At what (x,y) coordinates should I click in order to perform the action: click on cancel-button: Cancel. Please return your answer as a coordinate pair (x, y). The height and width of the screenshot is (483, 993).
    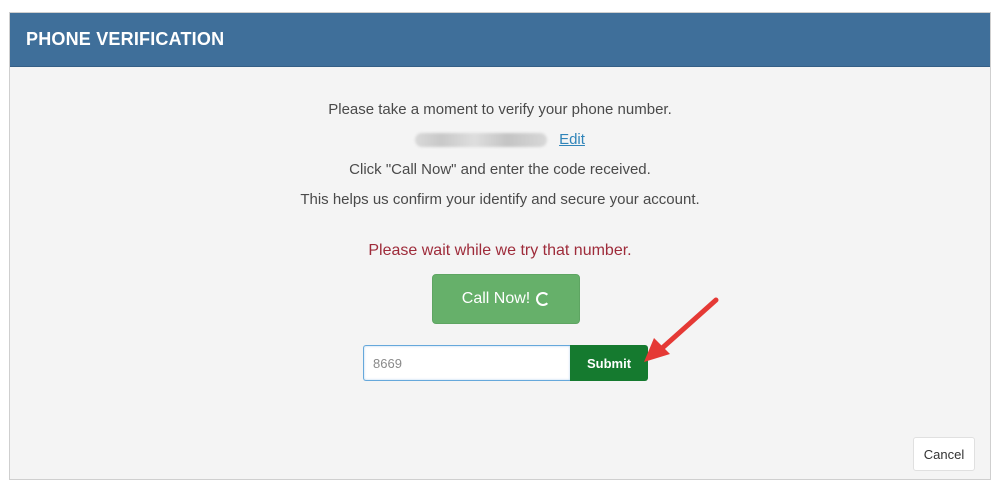
    Looking at the image, I should click on (944, 454).